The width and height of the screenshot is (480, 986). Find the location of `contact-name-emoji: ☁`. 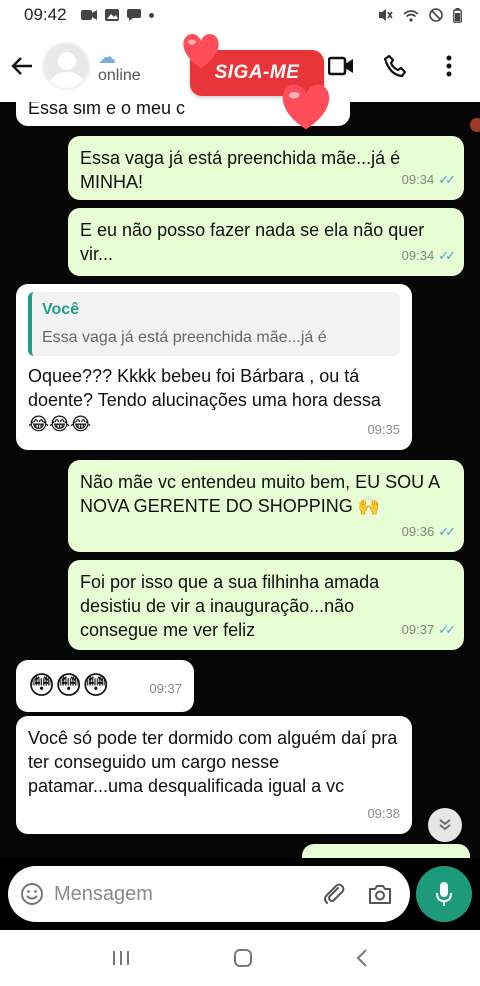

contact-name-emoji: ☁ is located at coordinates (107, 57).